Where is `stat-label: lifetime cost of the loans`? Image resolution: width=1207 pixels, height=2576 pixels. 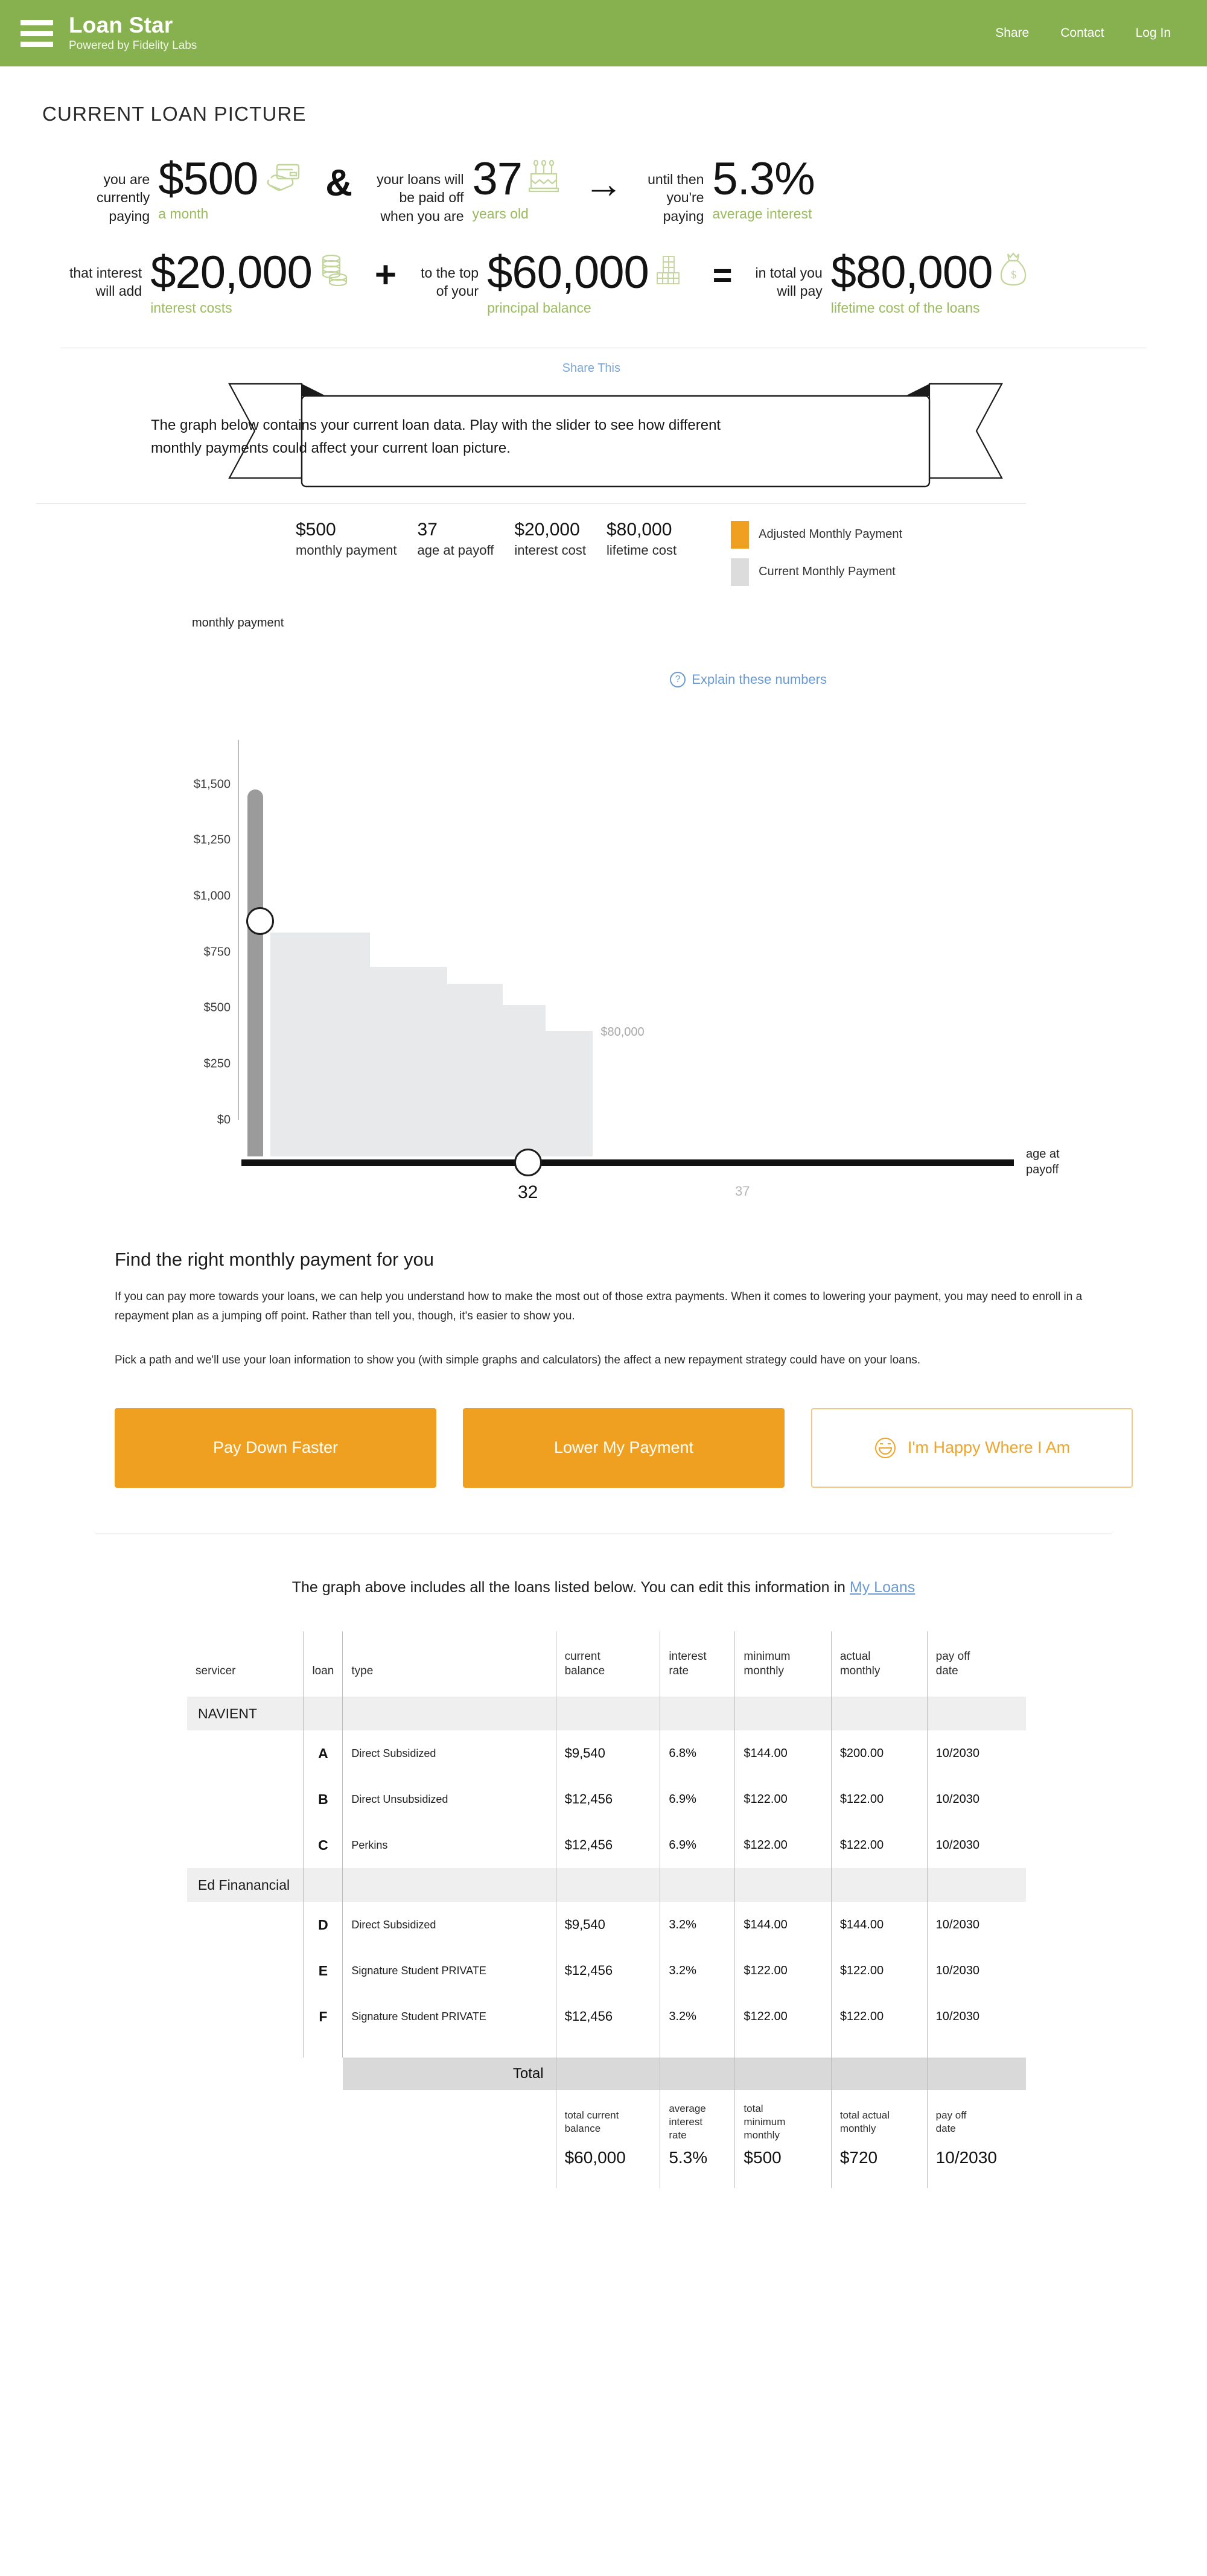 stat-label: lifetime cost of the loans is located at coordinates (905, 307).